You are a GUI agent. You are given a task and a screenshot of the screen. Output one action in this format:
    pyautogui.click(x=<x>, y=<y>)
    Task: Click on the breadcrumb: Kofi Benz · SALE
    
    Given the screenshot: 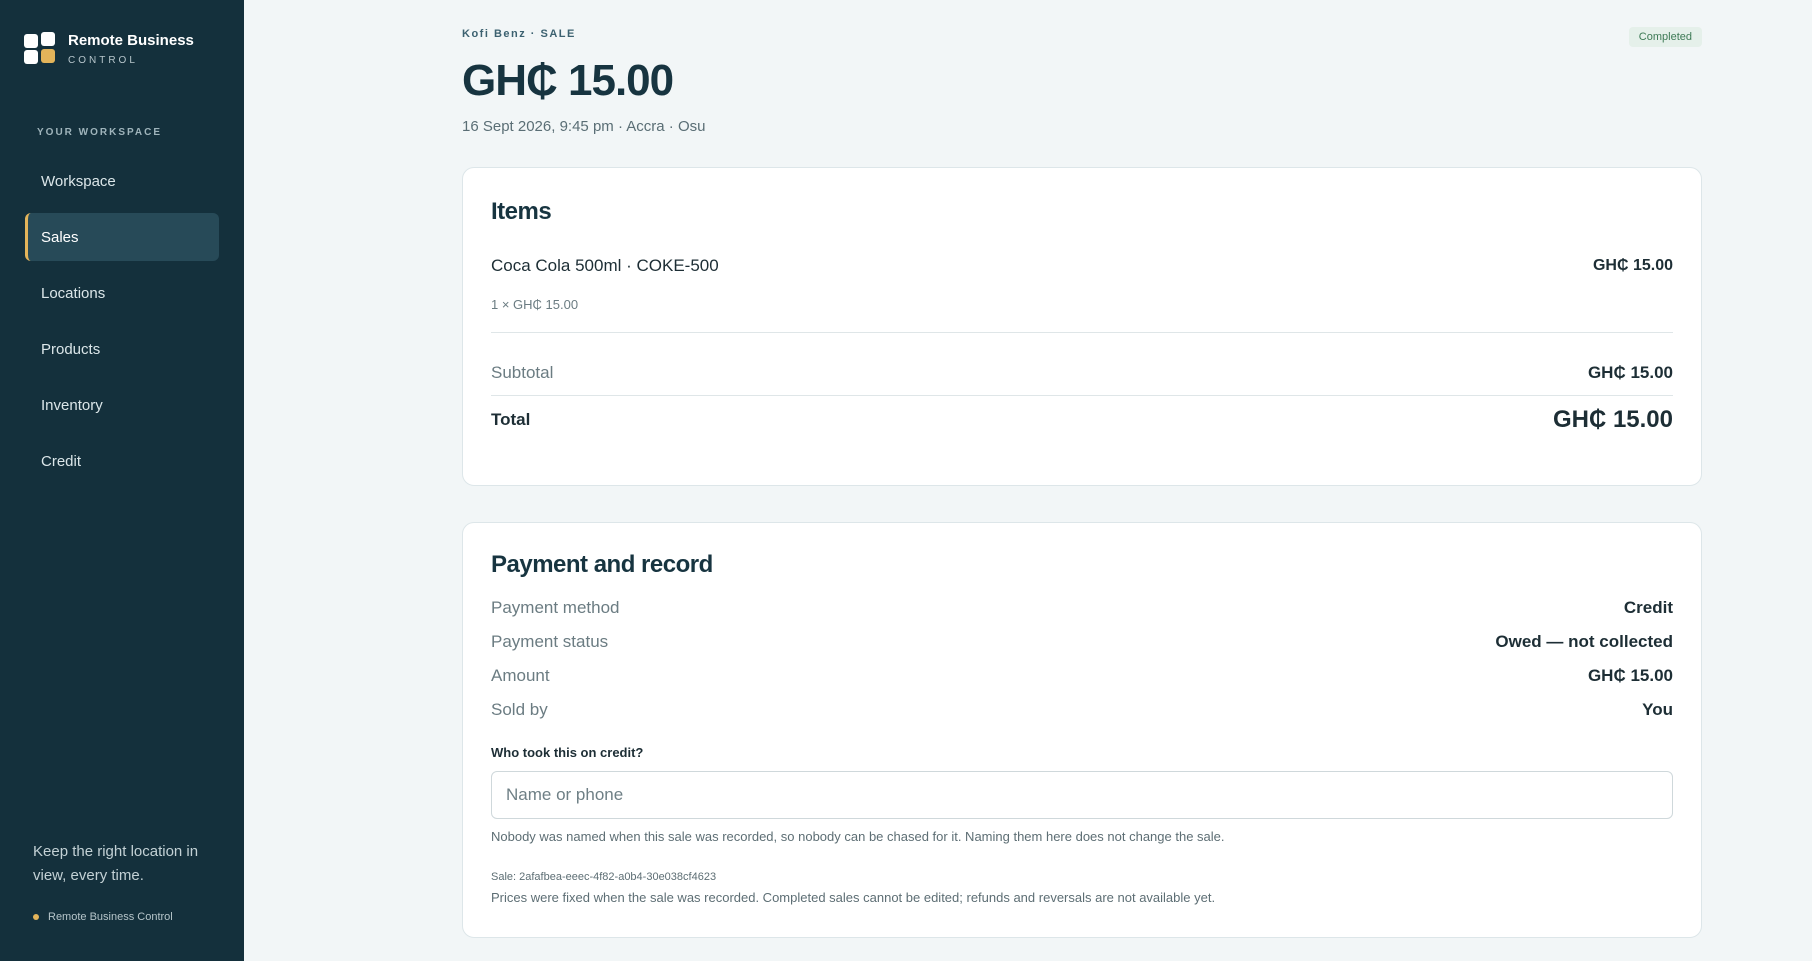 What is the action you would take?
    pyautogui.click(x=519, y=34)
    